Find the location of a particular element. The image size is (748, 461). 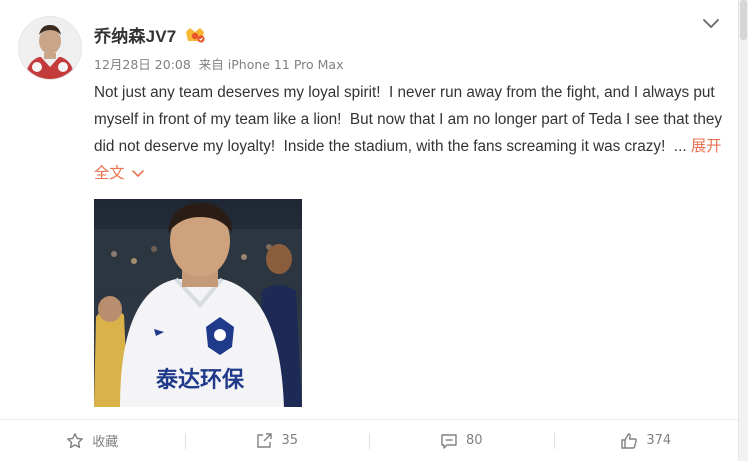

favorite-button: 收藏 is located at coordinates (92, 440).